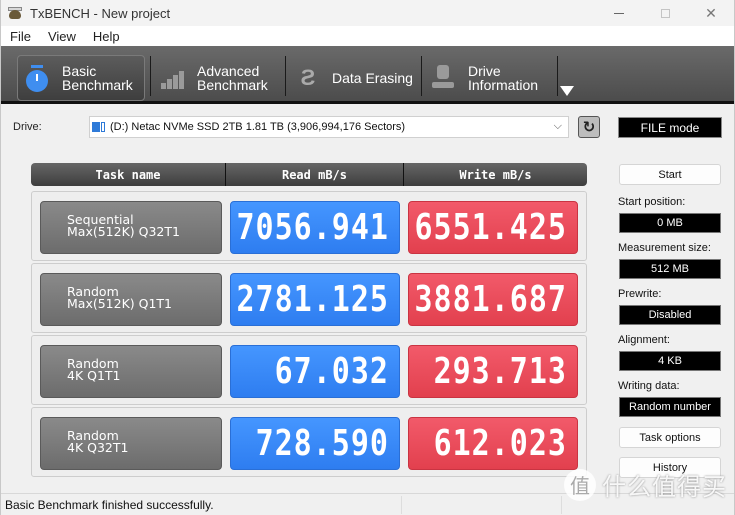 The image size is (735, 515). Describe the element at coordinates (367, 36) in the screenshot. I see `menu-bar: File View Help` at that location.